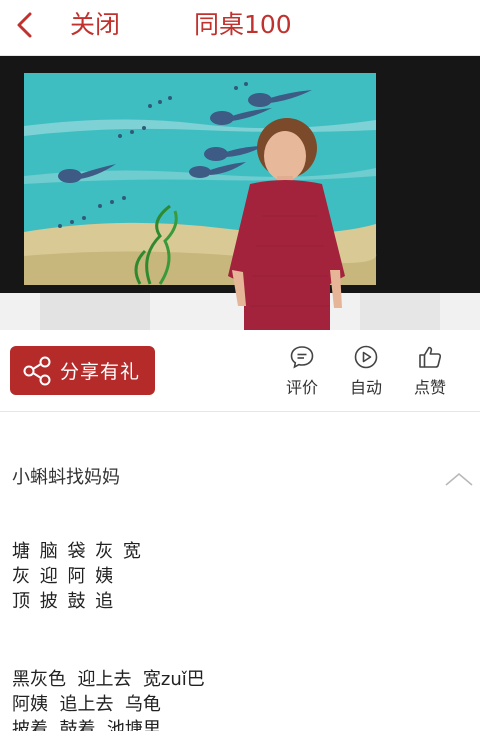  Describe the element at coordinates (365, 387) in the screenshot. I see `autoplay-label: 自动` at that location.